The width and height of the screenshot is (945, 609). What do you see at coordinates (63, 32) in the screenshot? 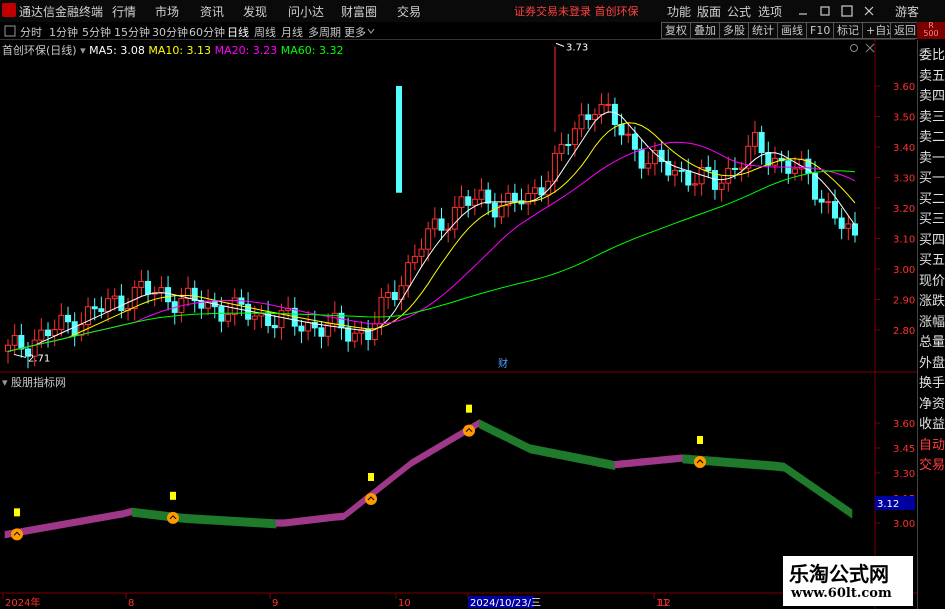
I see `period-1min: 1分钟` at bounding box center [63, 32].